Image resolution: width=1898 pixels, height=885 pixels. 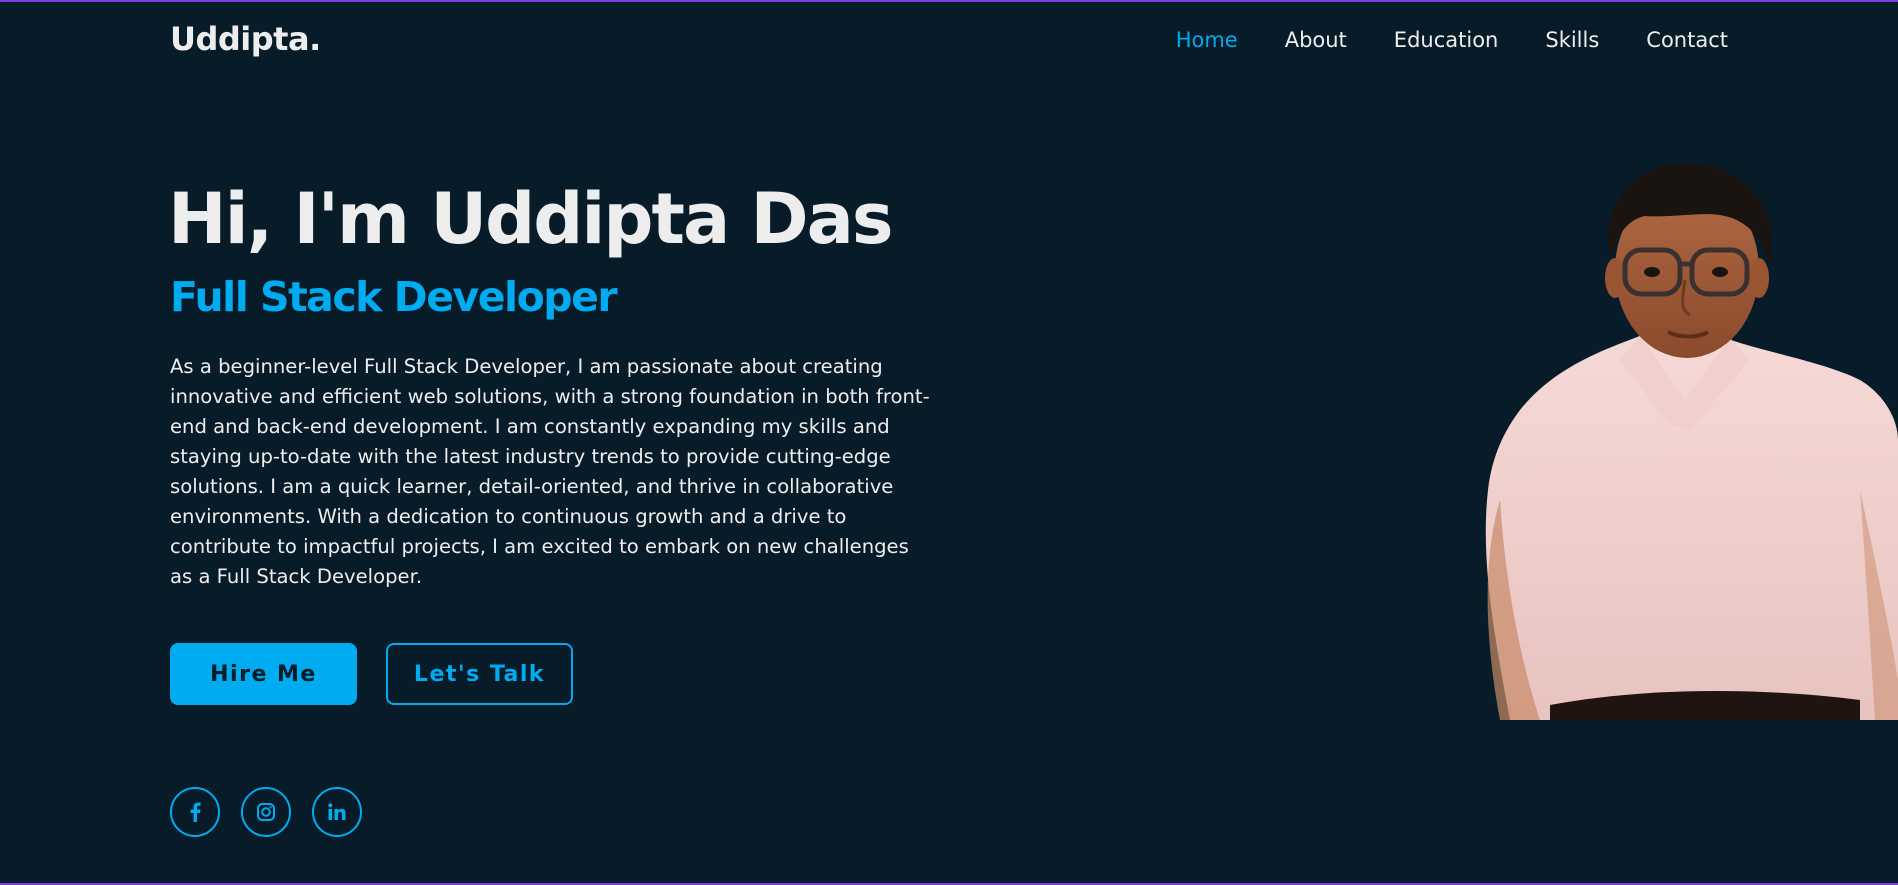 I want to click on nav-links: Home About Education Skills Contact, so click(x=1452, y=40).